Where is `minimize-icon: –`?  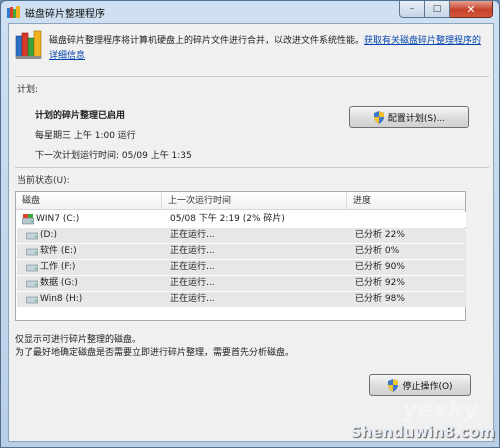
minimize-icon: – is located at coordinates (412, 9).